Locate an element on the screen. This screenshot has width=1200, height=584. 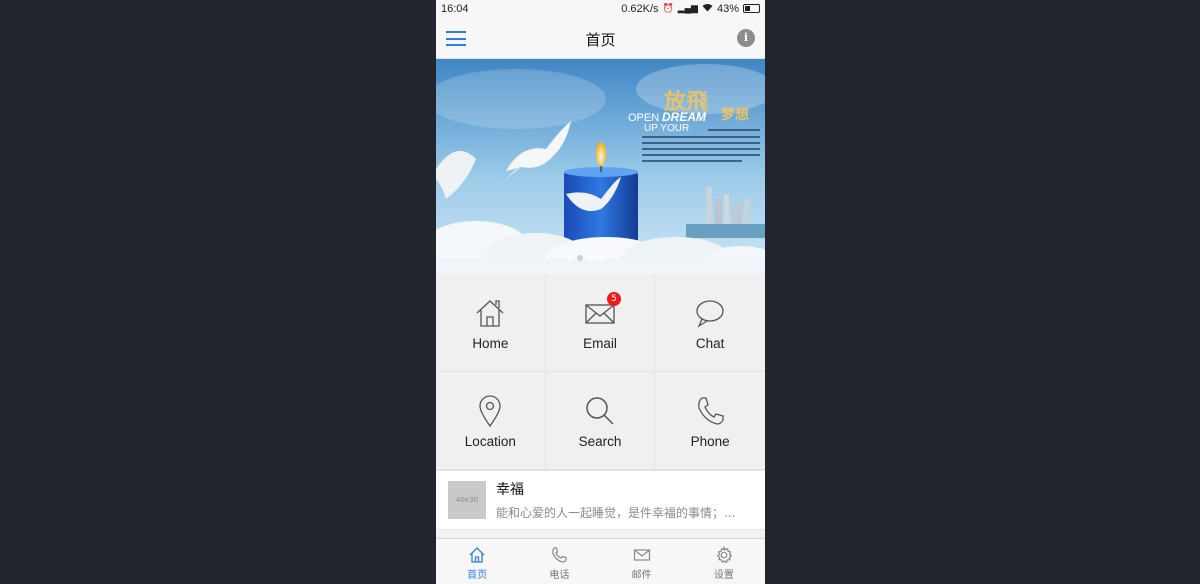
tab-label: 电话 is located at coordinates (559, 575).